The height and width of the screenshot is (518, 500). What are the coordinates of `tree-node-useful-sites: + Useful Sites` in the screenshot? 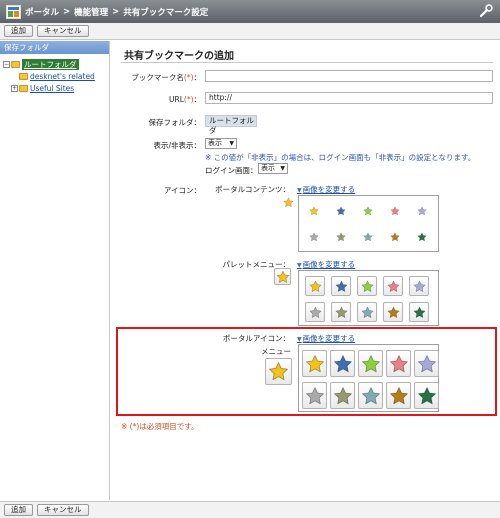 It's located at (54, 88).